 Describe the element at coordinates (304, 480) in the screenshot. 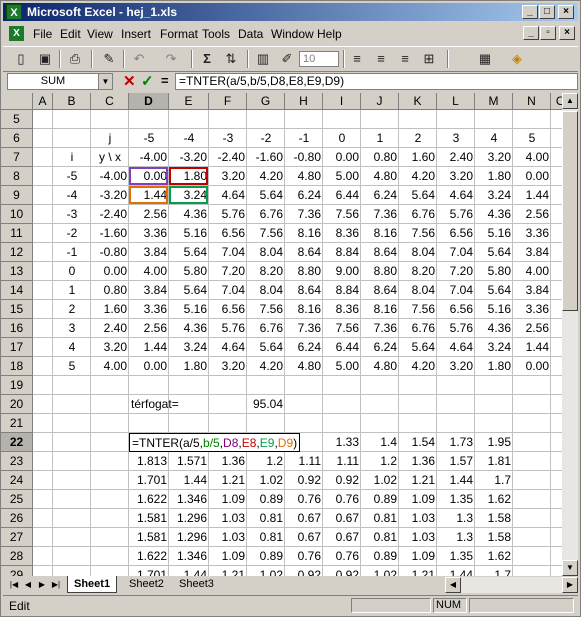

I see `cell-h24: 0.92` at that location.